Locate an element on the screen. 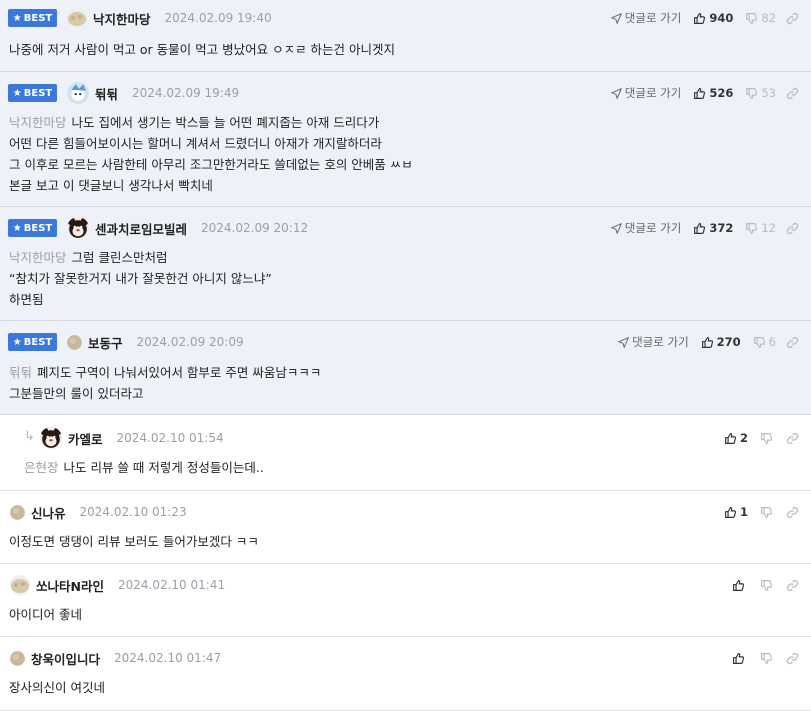  comment-text: “참치가 잘못한거지 내가 잘못한건 아니지 않느냐” is located at coordinates (140, 278).